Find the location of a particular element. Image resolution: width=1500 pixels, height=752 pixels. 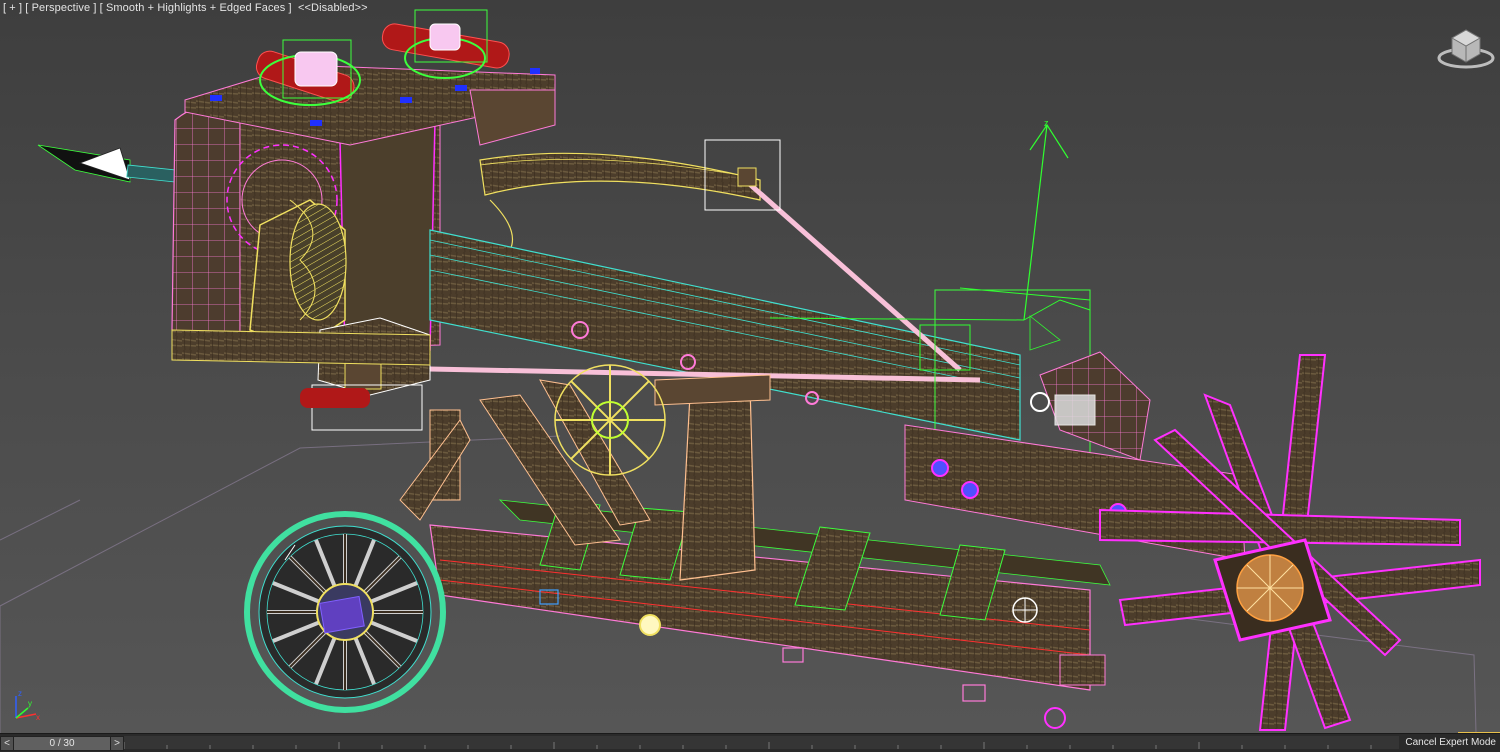

rear-gear-wheel is located at coordinates (610, 420).